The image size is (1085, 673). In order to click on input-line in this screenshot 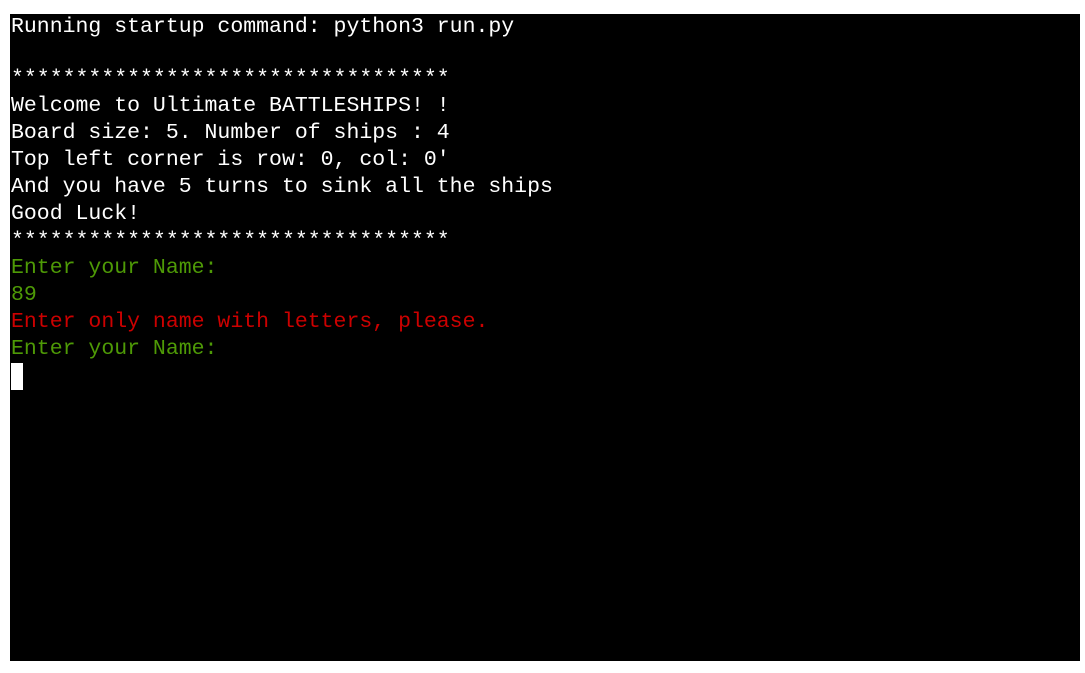, I will do `click(545, 376)`.